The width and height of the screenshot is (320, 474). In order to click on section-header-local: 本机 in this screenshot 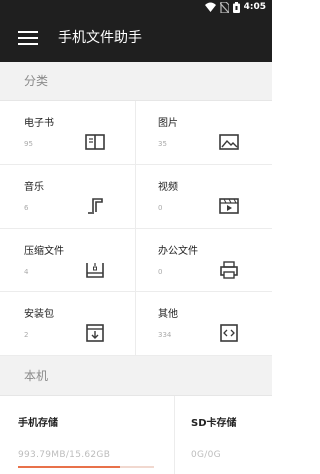, I will do `click(136, 376)`.